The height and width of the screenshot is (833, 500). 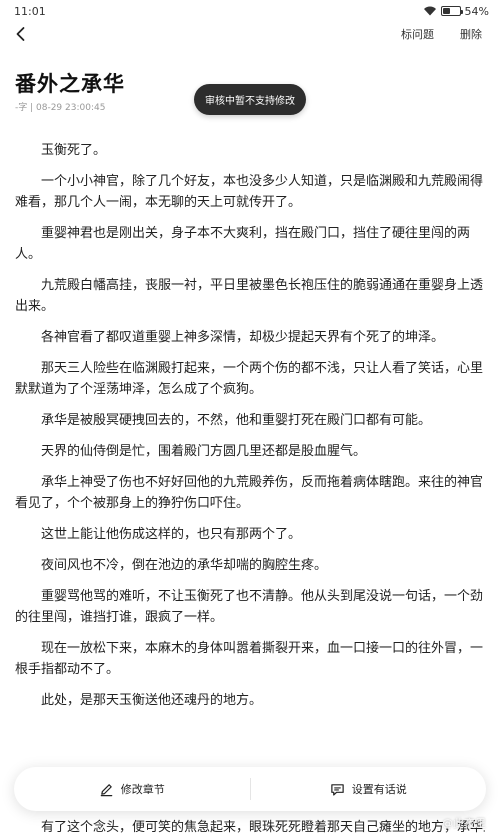 What do you see at coordinates (236, 420) in the screenshot?
I see `chapter-paragraph: 承华是被殷冥硬拽回去的，不然，他和重婴打死在殿门口都有可能。` at bounding box center [236, 420].